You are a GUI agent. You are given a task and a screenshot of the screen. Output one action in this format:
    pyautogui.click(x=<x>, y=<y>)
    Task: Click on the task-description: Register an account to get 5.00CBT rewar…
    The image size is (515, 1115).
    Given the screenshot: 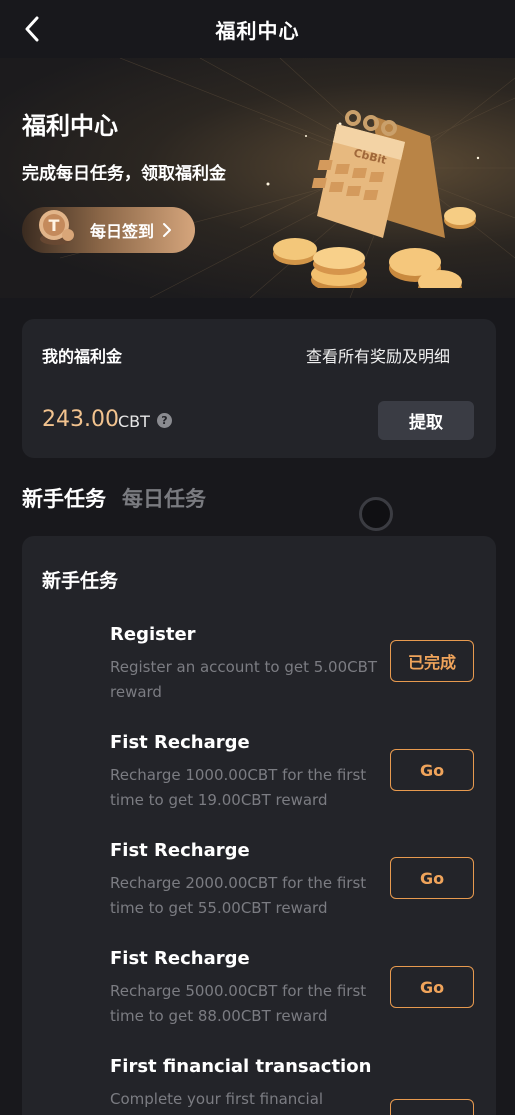 What is the action you would take?
    pyautogui.click(x=244, y=679)
    